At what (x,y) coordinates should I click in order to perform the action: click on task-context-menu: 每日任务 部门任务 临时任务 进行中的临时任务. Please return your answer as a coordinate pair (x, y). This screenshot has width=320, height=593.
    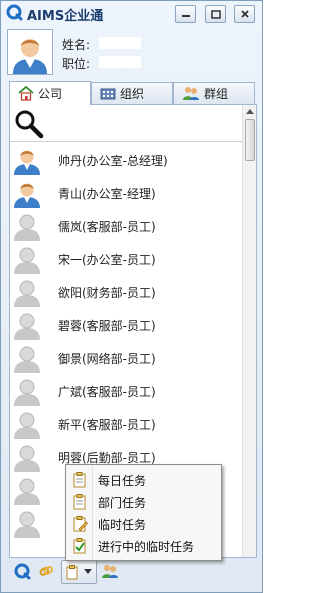
    Looking at the image, I should click on (143, 512).